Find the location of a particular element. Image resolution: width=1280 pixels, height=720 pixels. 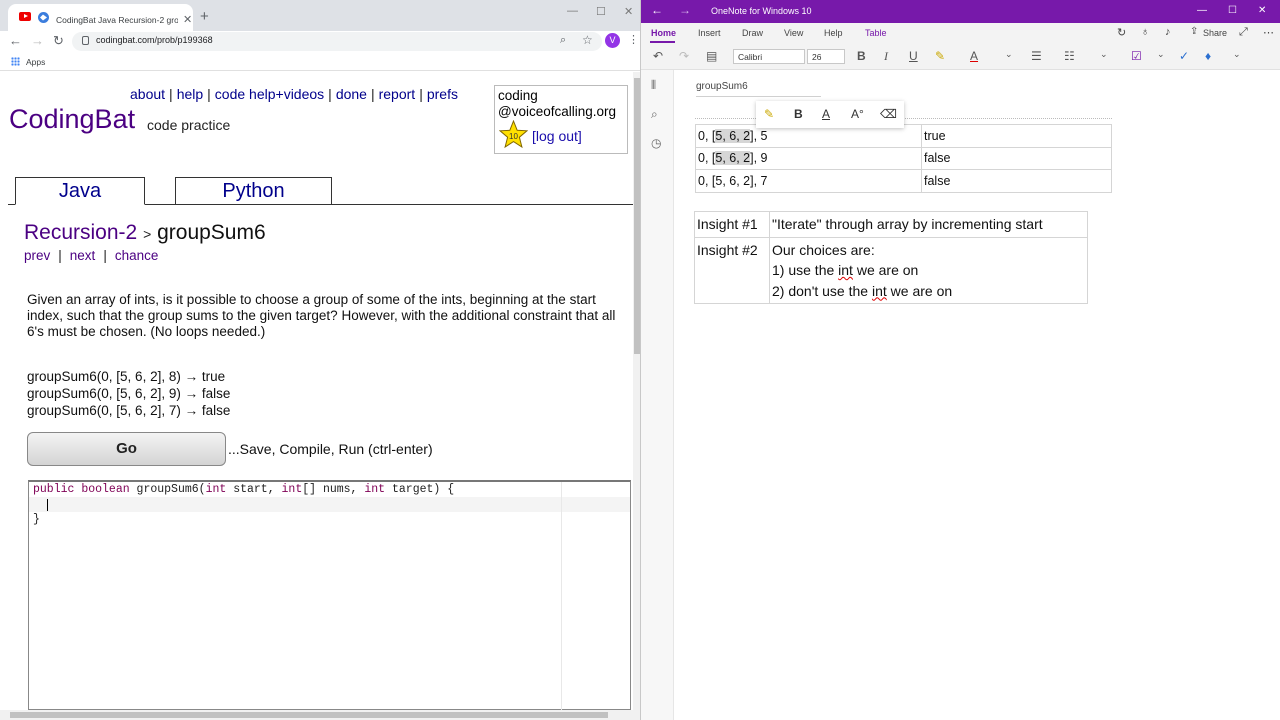

expand-icon: ⤢ is located at coordinates (1243, 32).